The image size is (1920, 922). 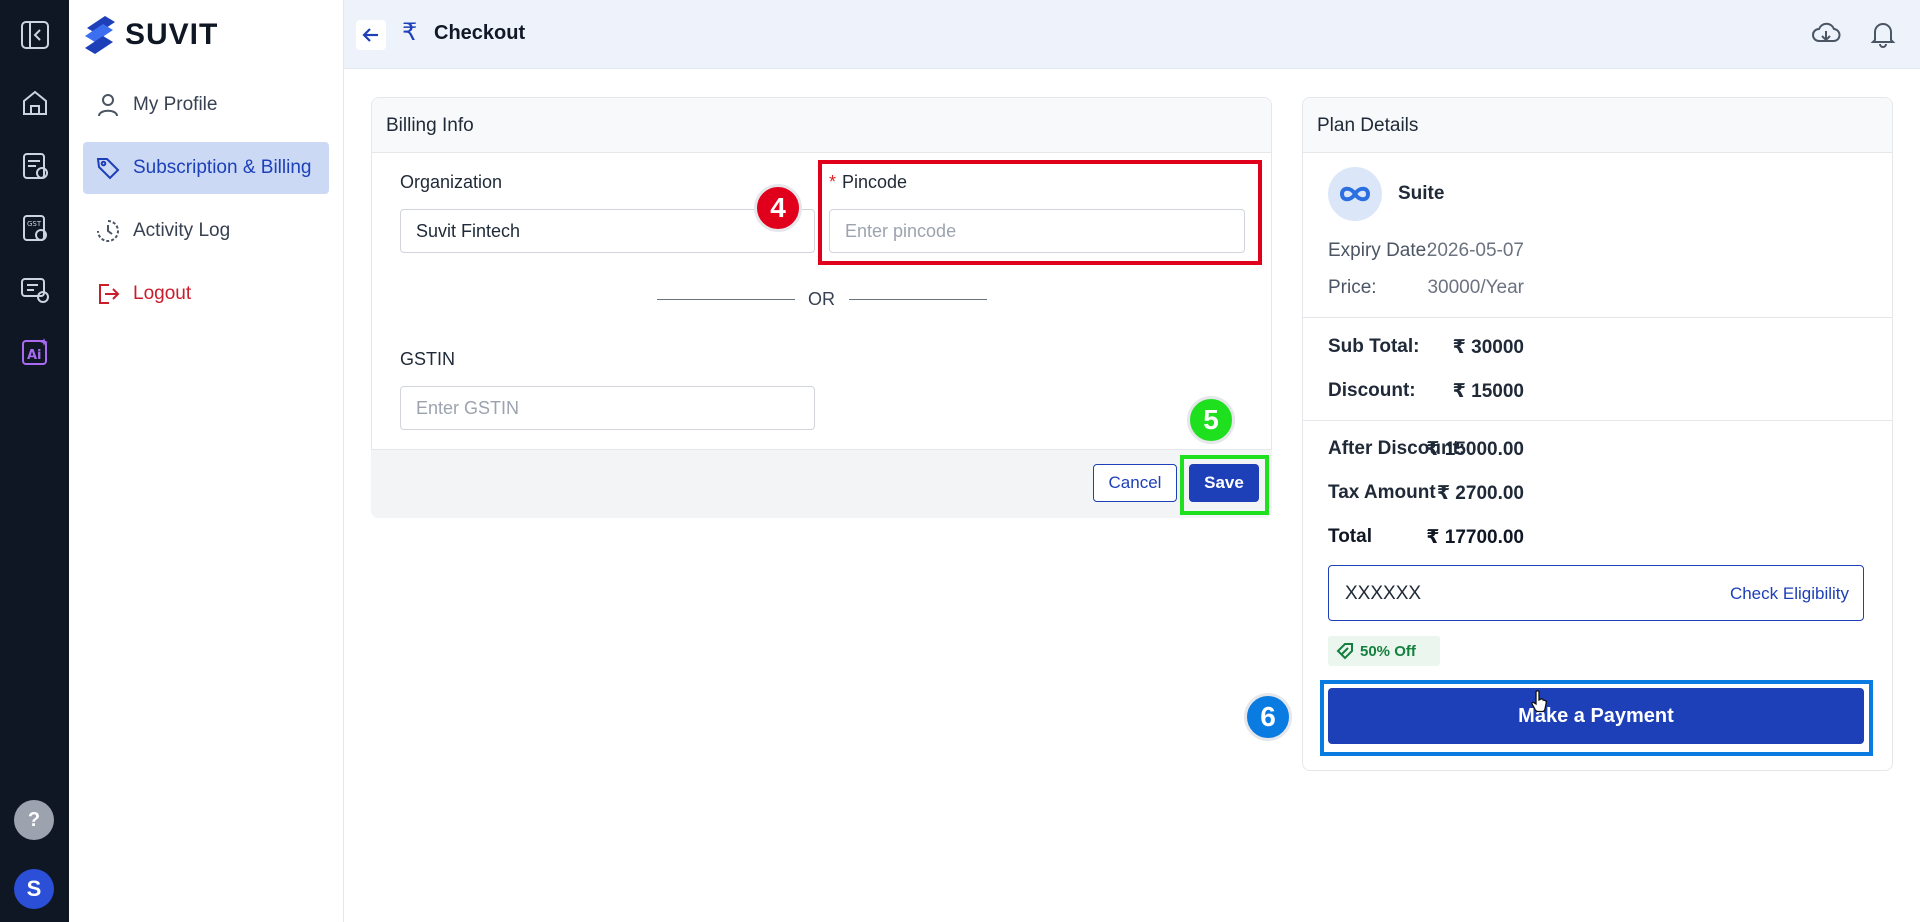 I want to click on total-value: ₹ 17700.00, so click(x=1475, y=537).